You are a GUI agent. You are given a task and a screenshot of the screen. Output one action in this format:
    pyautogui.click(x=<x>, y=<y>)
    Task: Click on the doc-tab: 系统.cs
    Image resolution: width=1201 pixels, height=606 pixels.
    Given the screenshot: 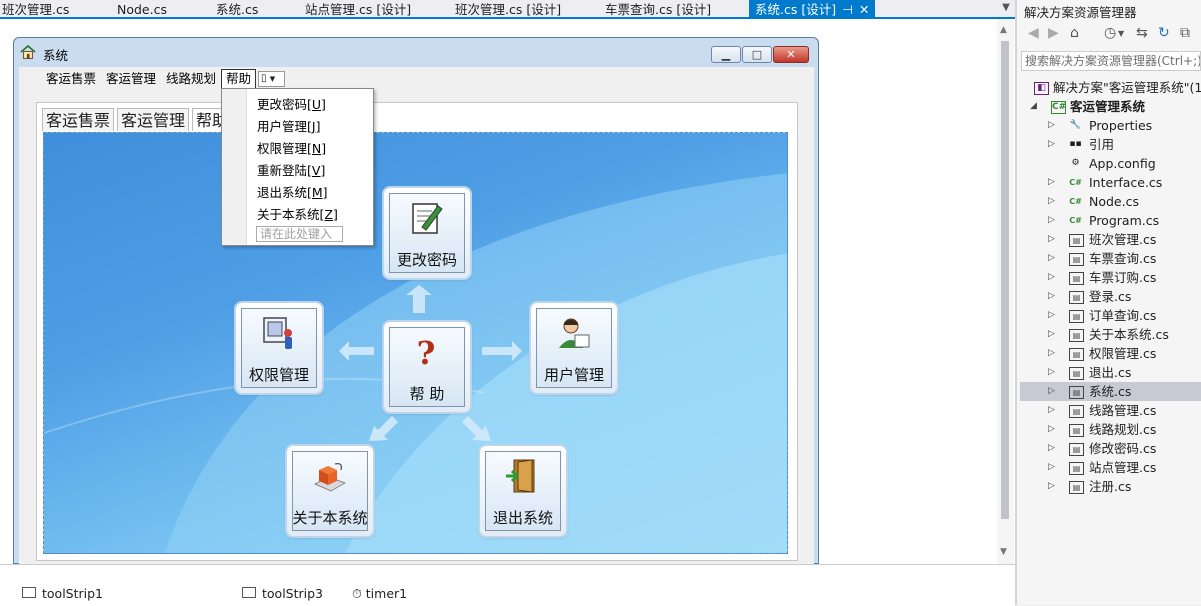 What is the action you would take?
    pyautogui.click(x=236, y=9)
    